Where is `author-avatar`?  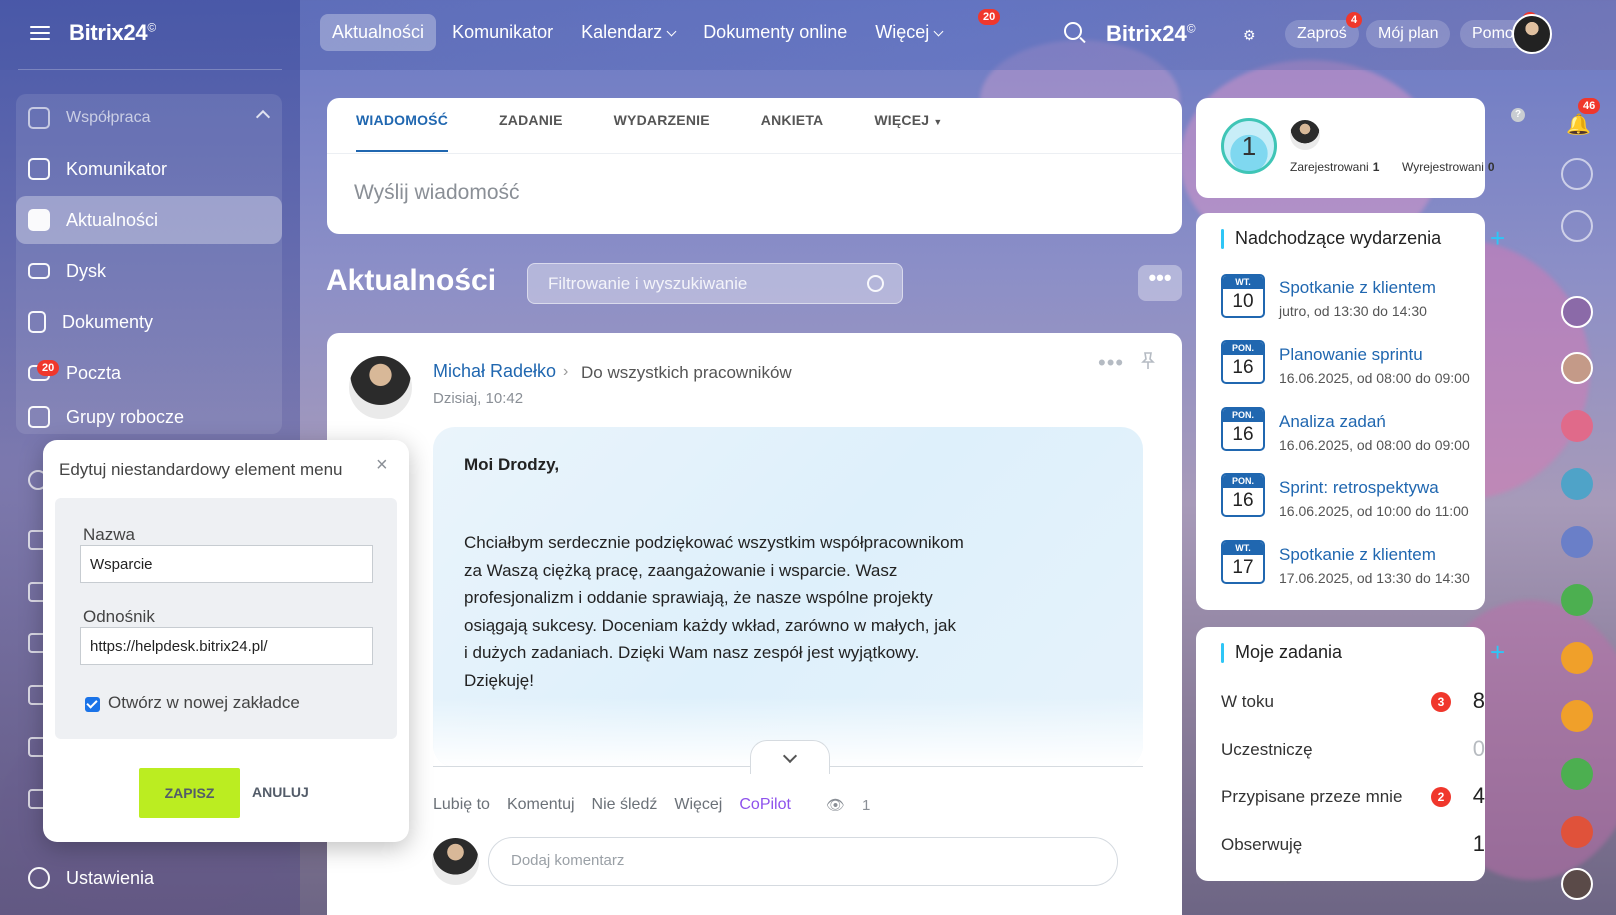
author-avatar is located at coordinates (380, 387).